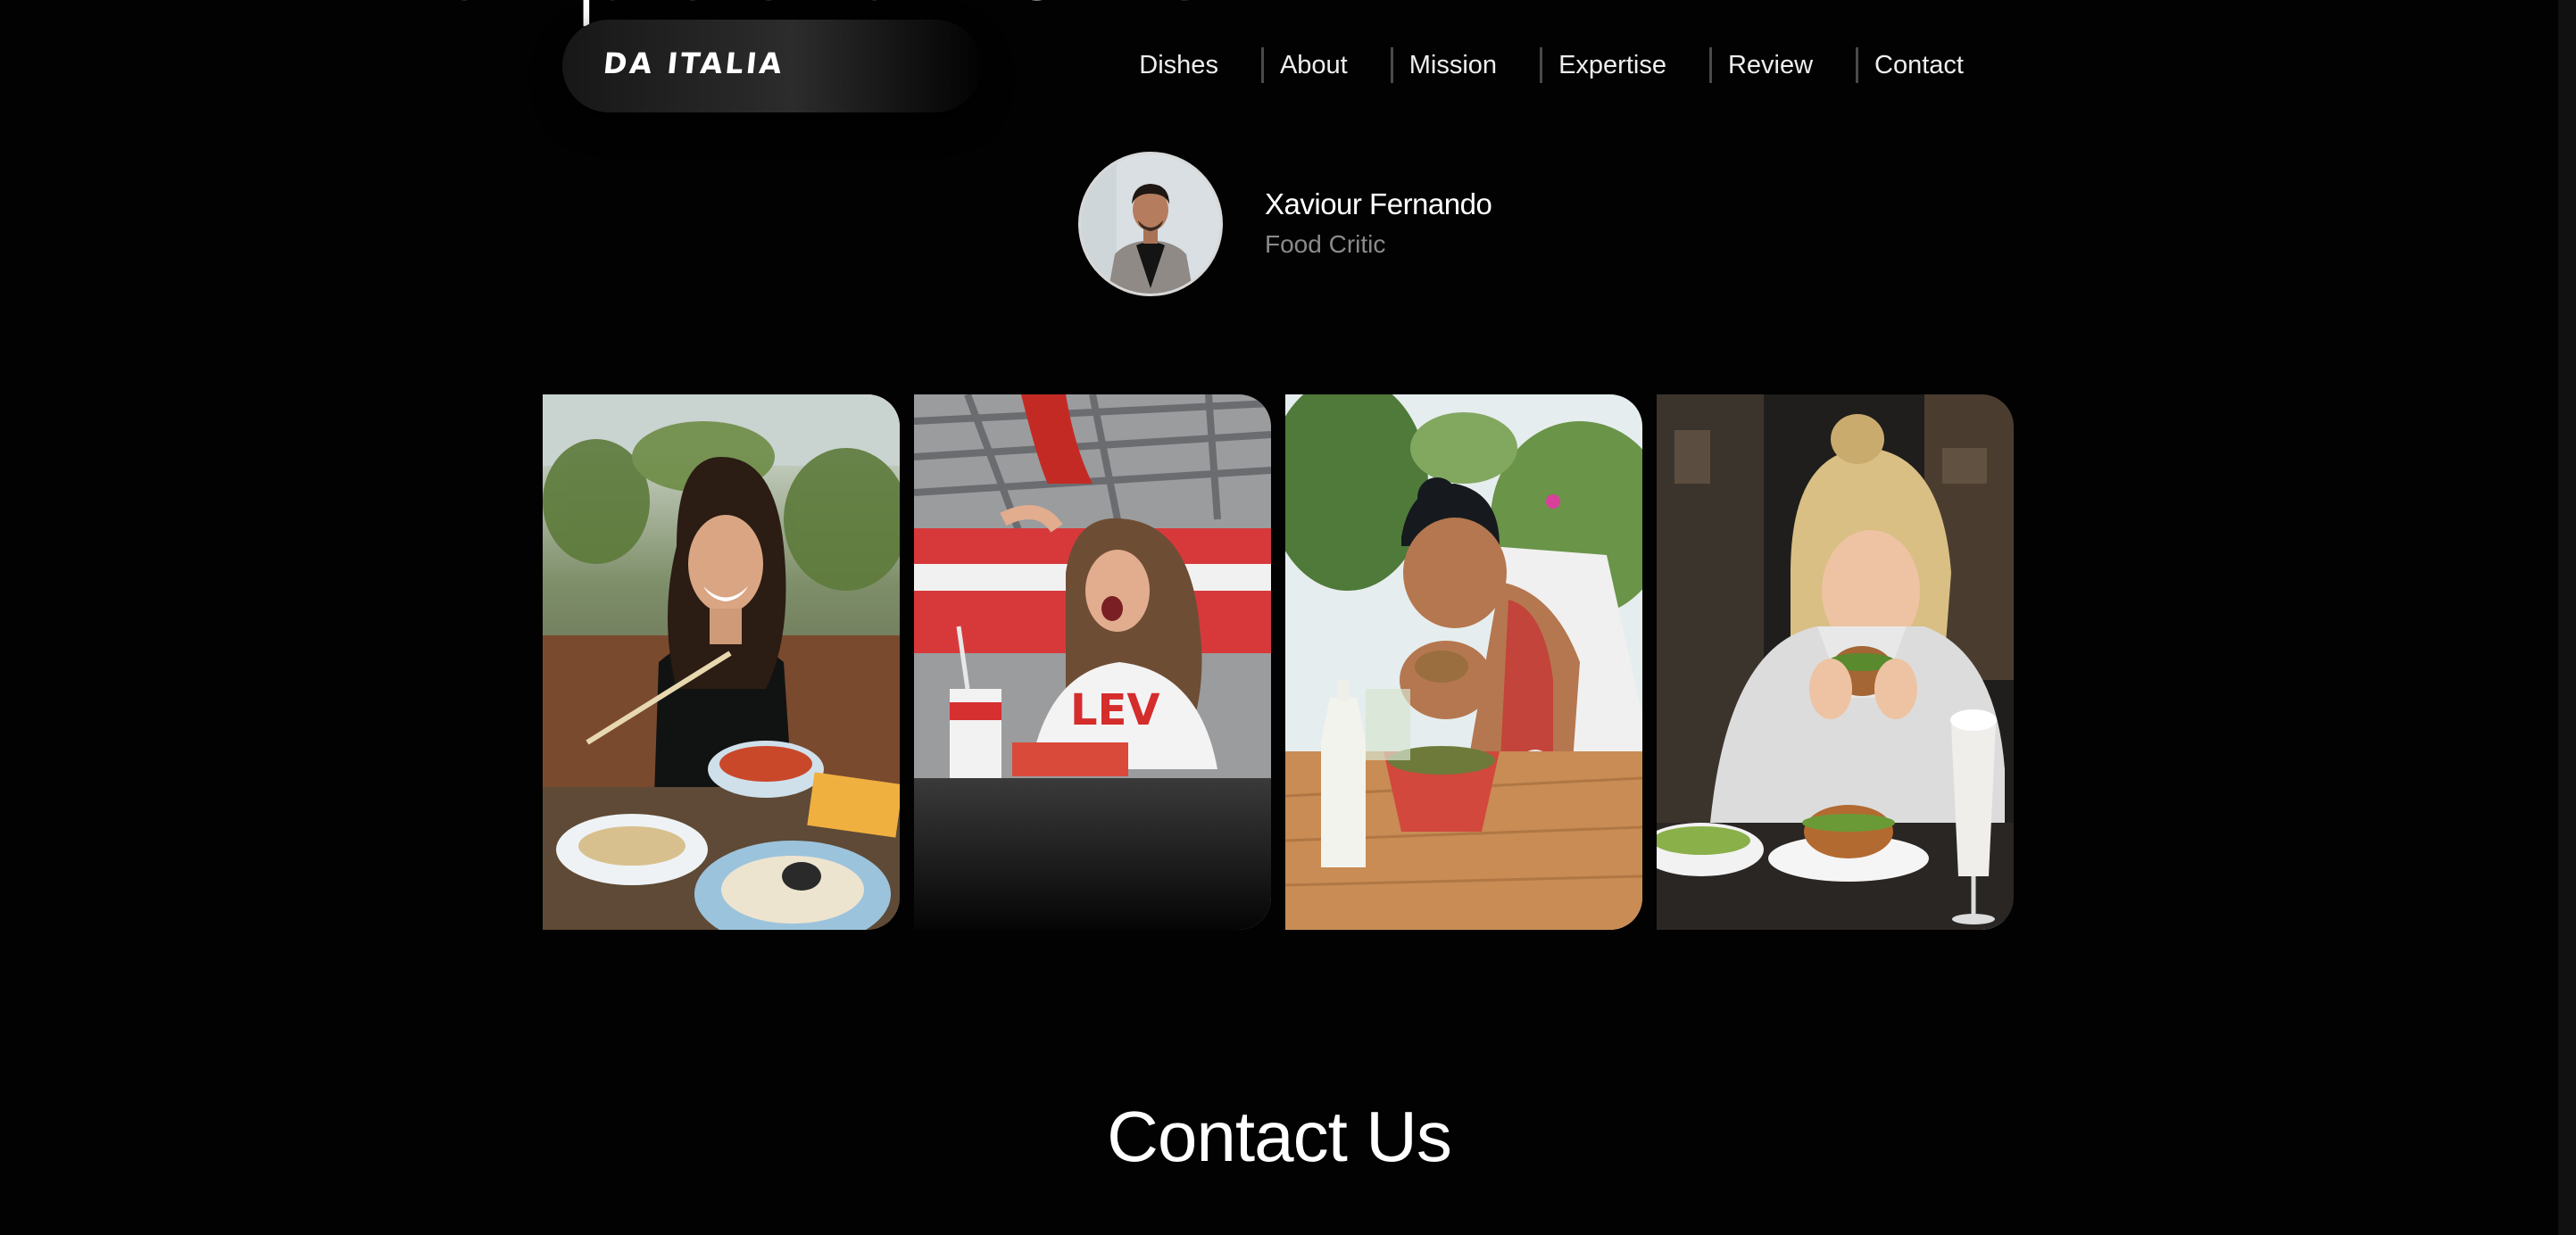  I want to click on nav-item-expertise: Expertise, so click(1581, 65).